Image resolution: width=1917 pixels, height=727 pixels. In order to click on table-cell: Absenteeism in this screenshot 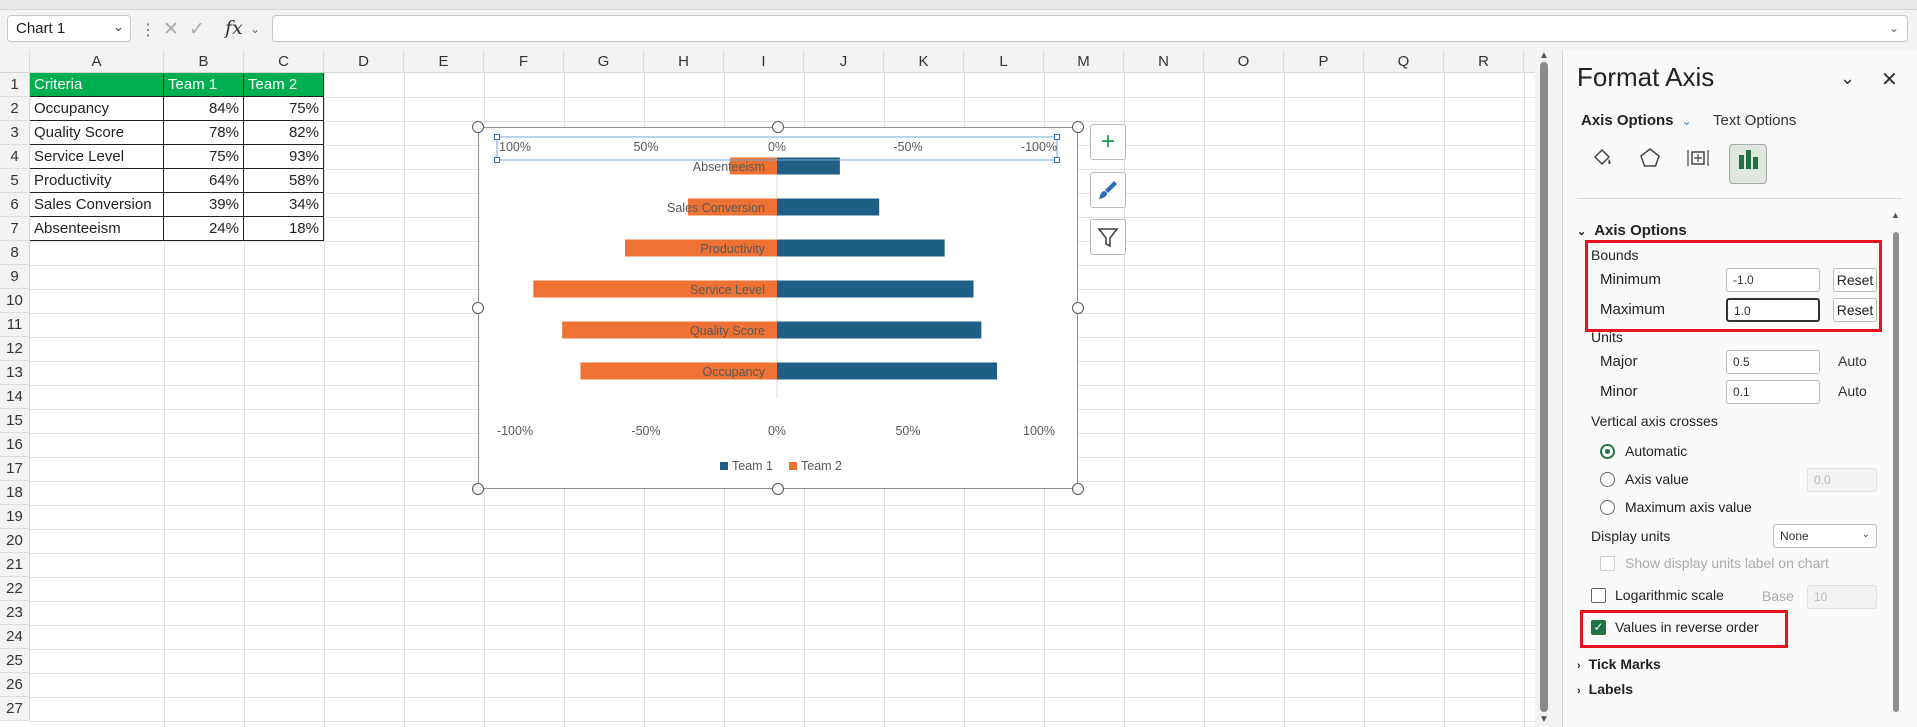, I will do `click(97, 229)`.